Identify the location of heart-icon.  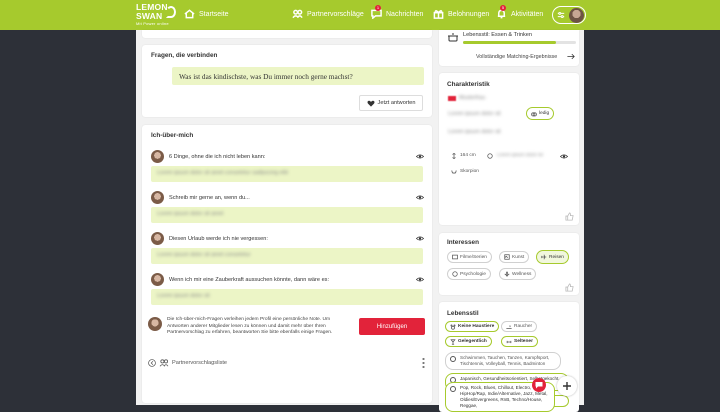
(371, 103).